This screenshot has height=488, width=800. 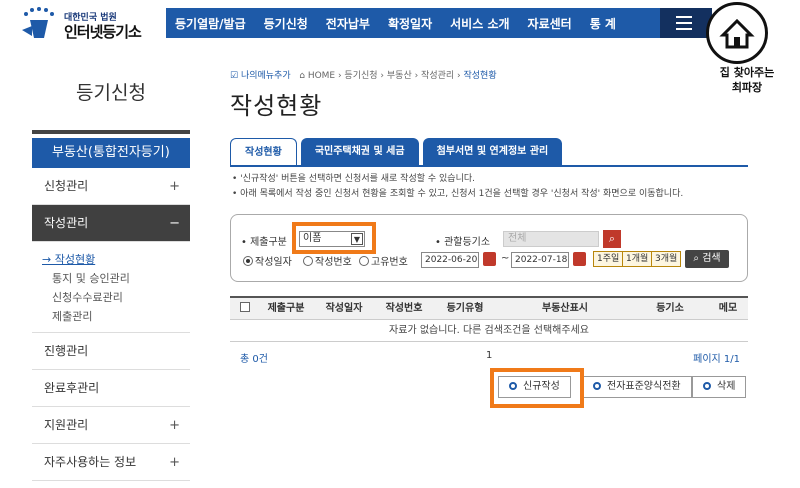 I want to click on submenu-item-fee: 신청수수료관리, so click(x=116, y=297).